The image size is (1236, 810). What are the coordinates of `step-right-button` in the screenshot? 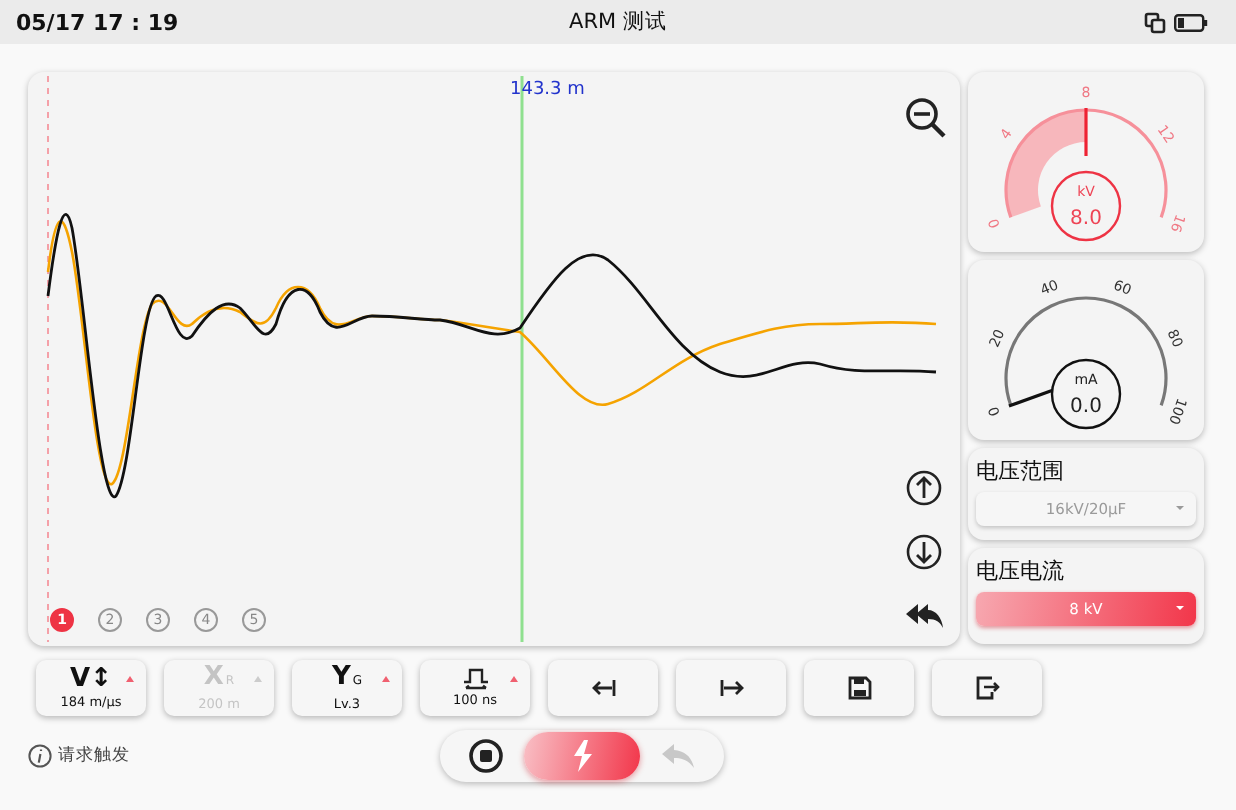 It's located at (731, 688).